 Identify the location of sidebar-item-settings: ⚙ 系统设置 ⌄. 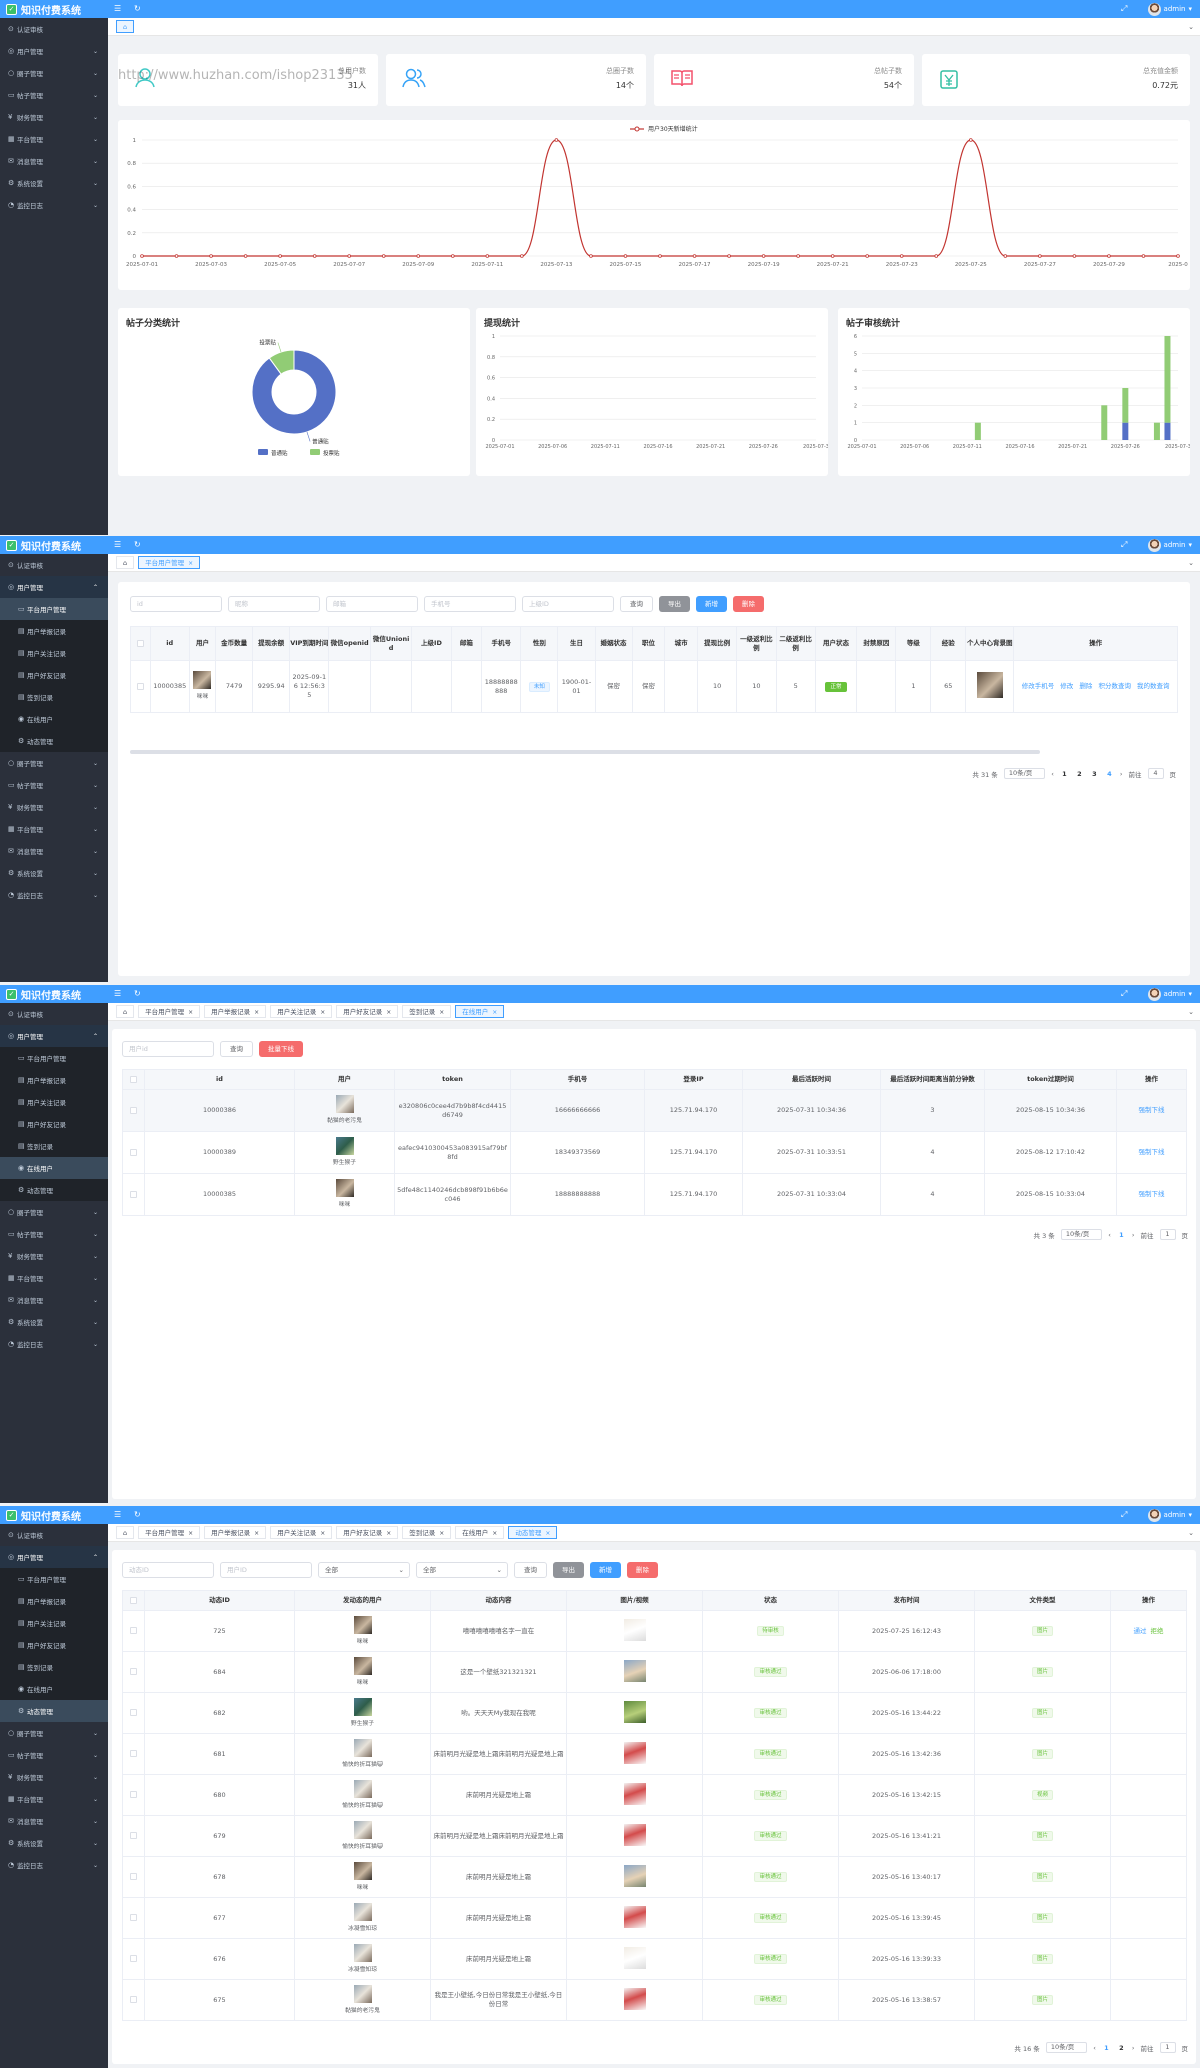
(54, 873).